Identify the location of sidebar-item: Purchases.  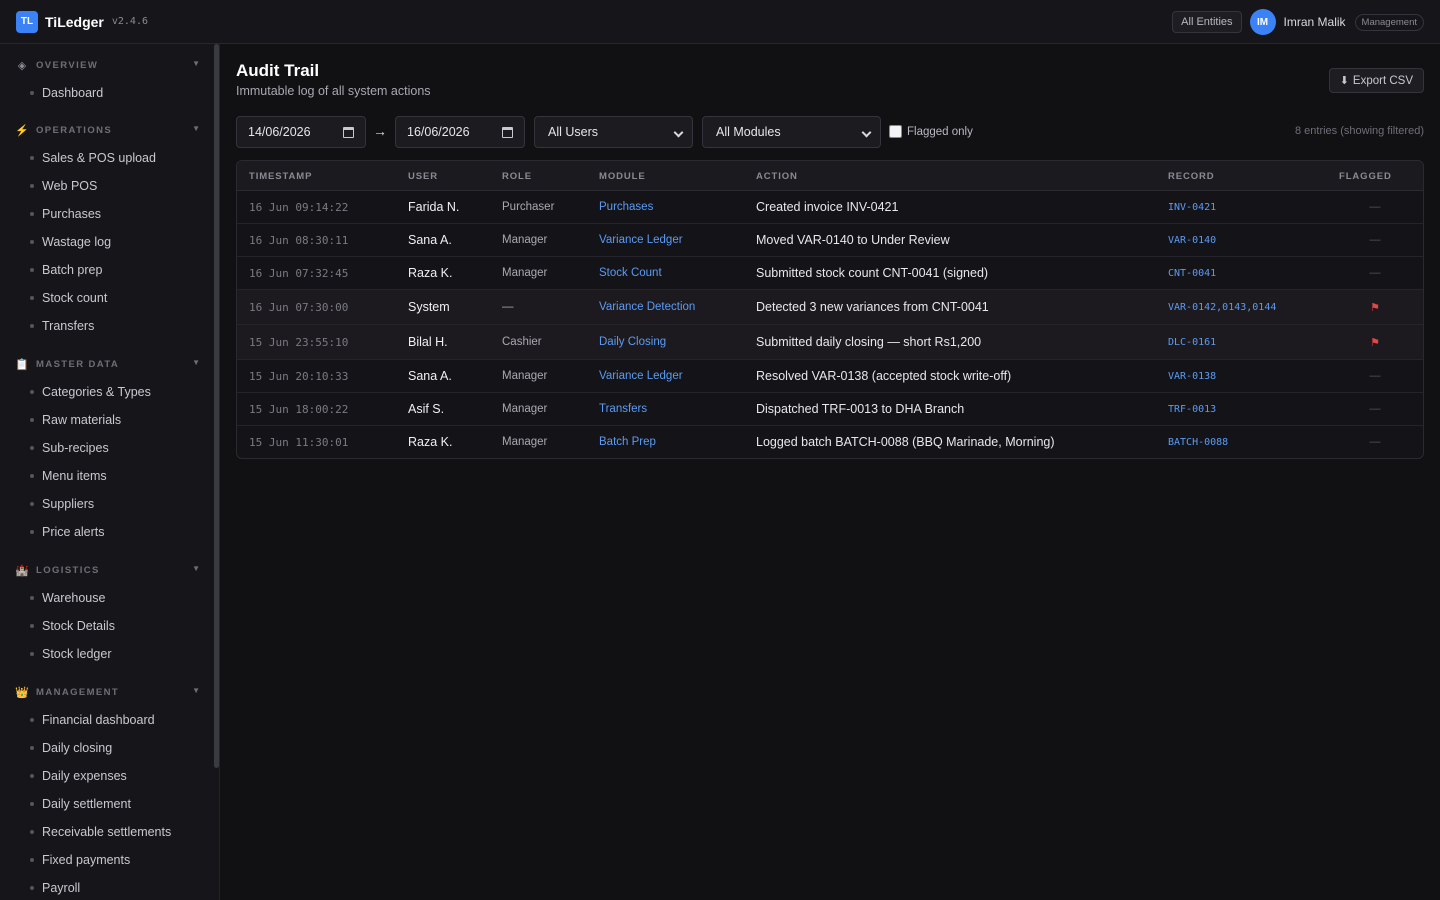
(105, 214).